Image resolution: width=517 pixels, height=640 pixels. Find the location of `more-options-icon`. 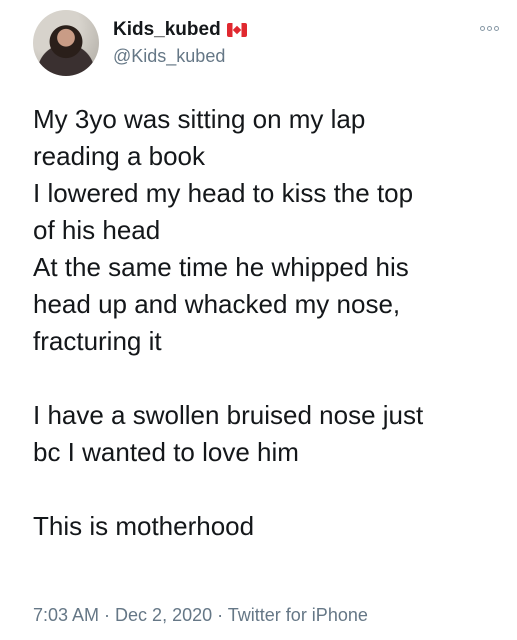

more-options-icon is located at coordinates (489, 28).